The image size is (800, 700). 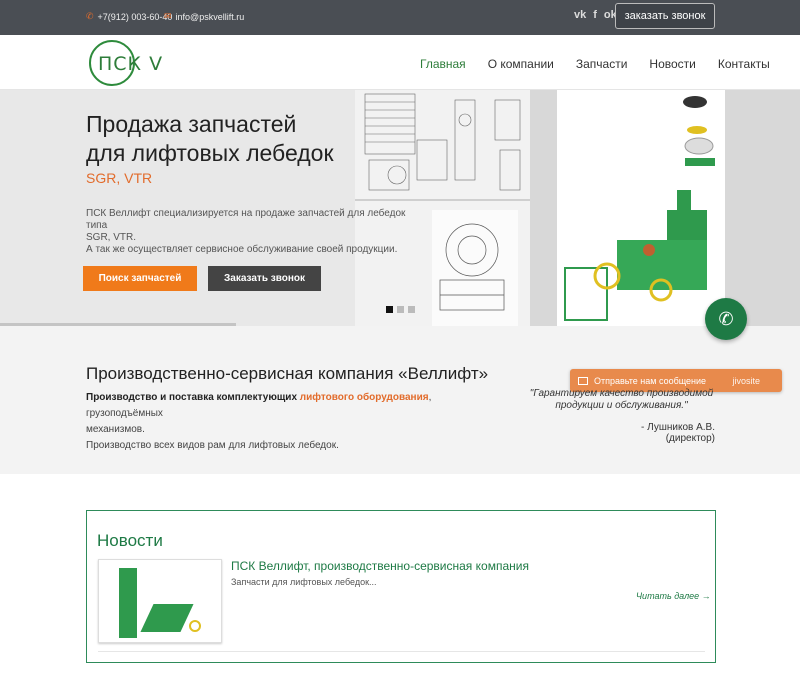 I want to click on social-links: vk f ok, so click(x=595, y=15).